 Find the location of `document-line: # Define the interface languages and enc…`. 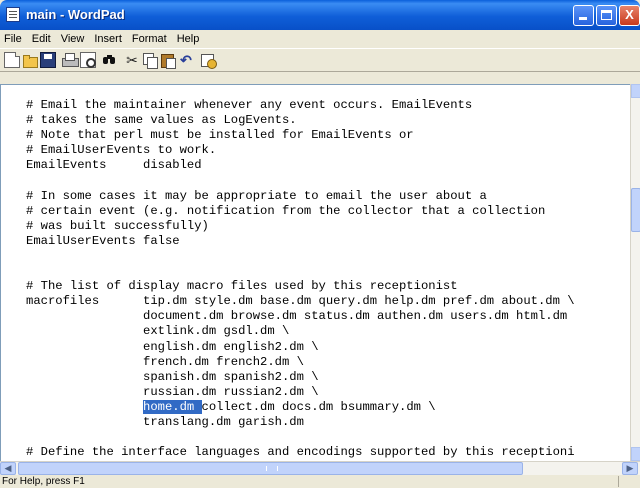

document-line: # Define the interface languages and enc… is located at coordinates (300, 452).